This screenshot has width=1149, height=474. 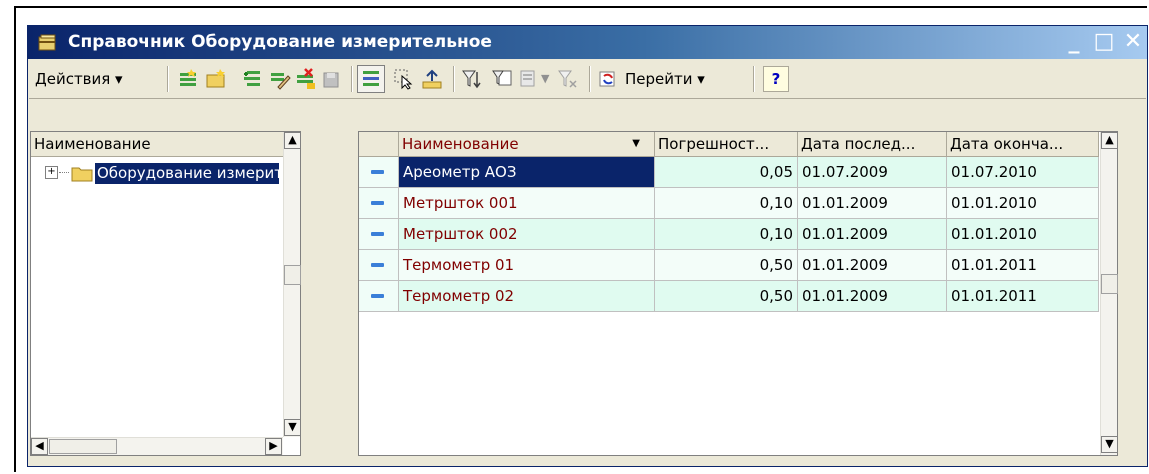 I want to click on tree-header-name: Наименование, so click(x=158, y=144).